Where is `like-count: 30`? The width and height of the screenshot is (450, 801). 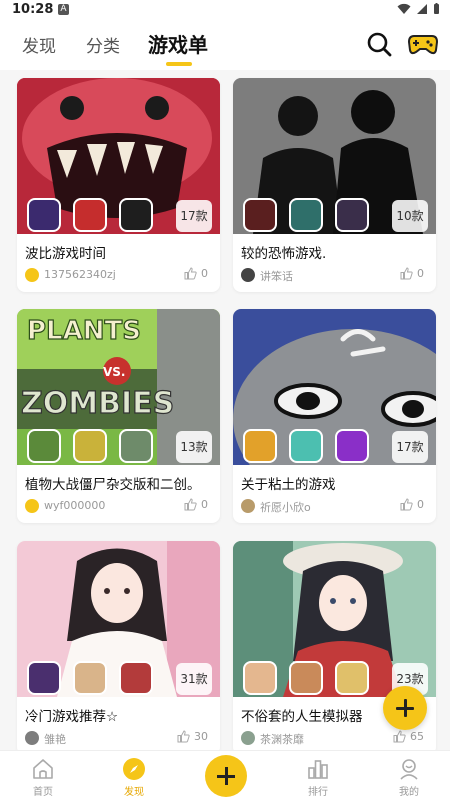
like-count: 30 is located at coordinates (201, 736).